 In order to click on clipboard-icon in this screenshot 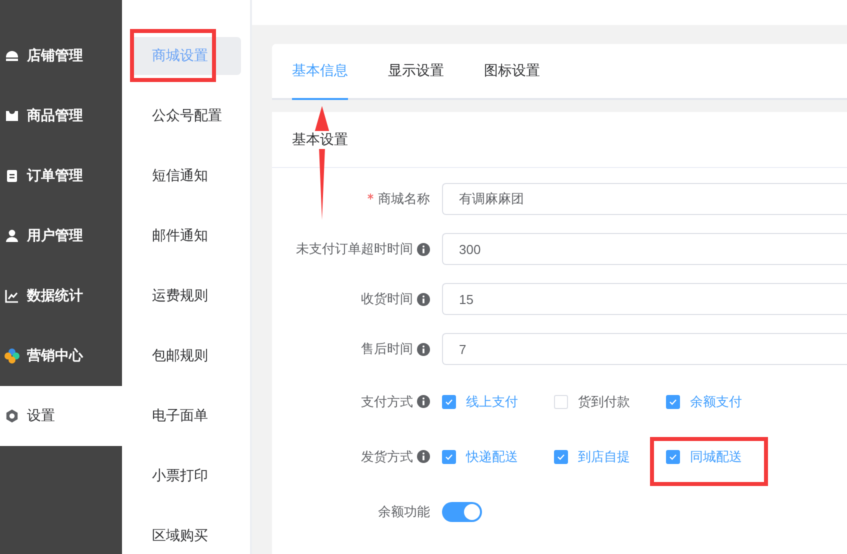, I will do `click(12, 176)`.